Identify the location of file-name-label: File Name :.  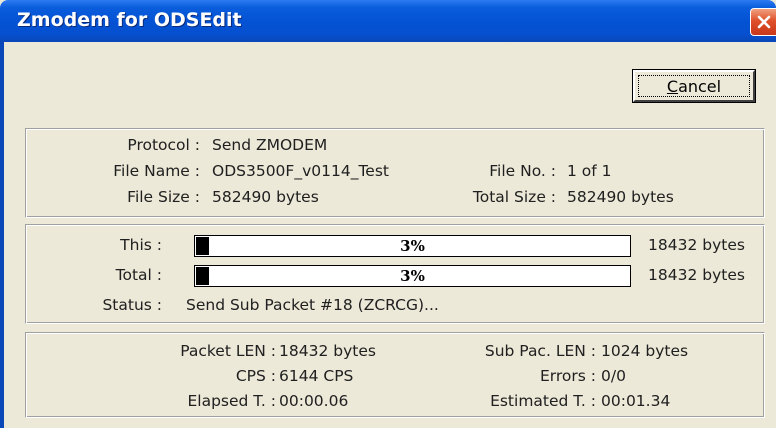
(156, 171).